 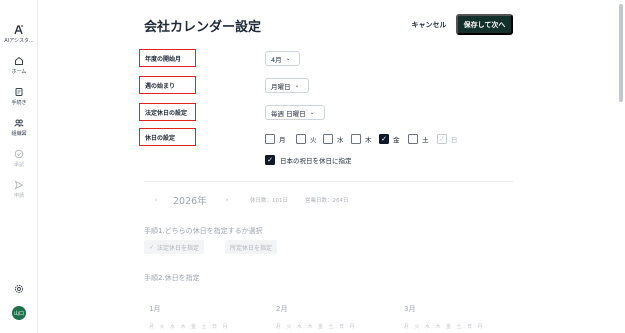 I want to click on divider, so click(x=328, y=181).